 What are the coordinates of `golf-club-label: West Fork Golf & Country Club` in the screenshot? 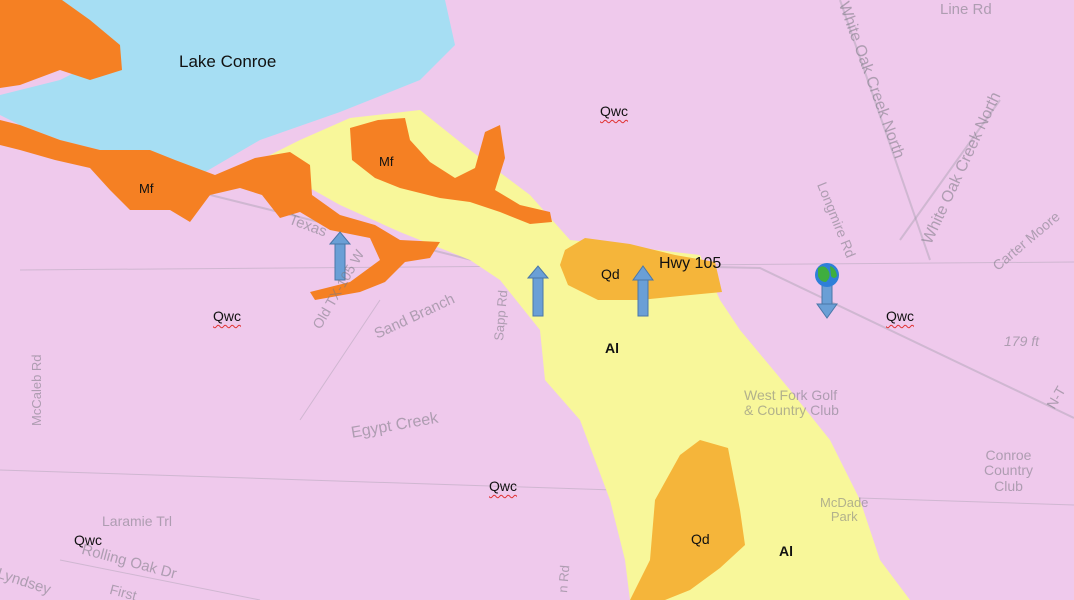 It's located at (791, 402).